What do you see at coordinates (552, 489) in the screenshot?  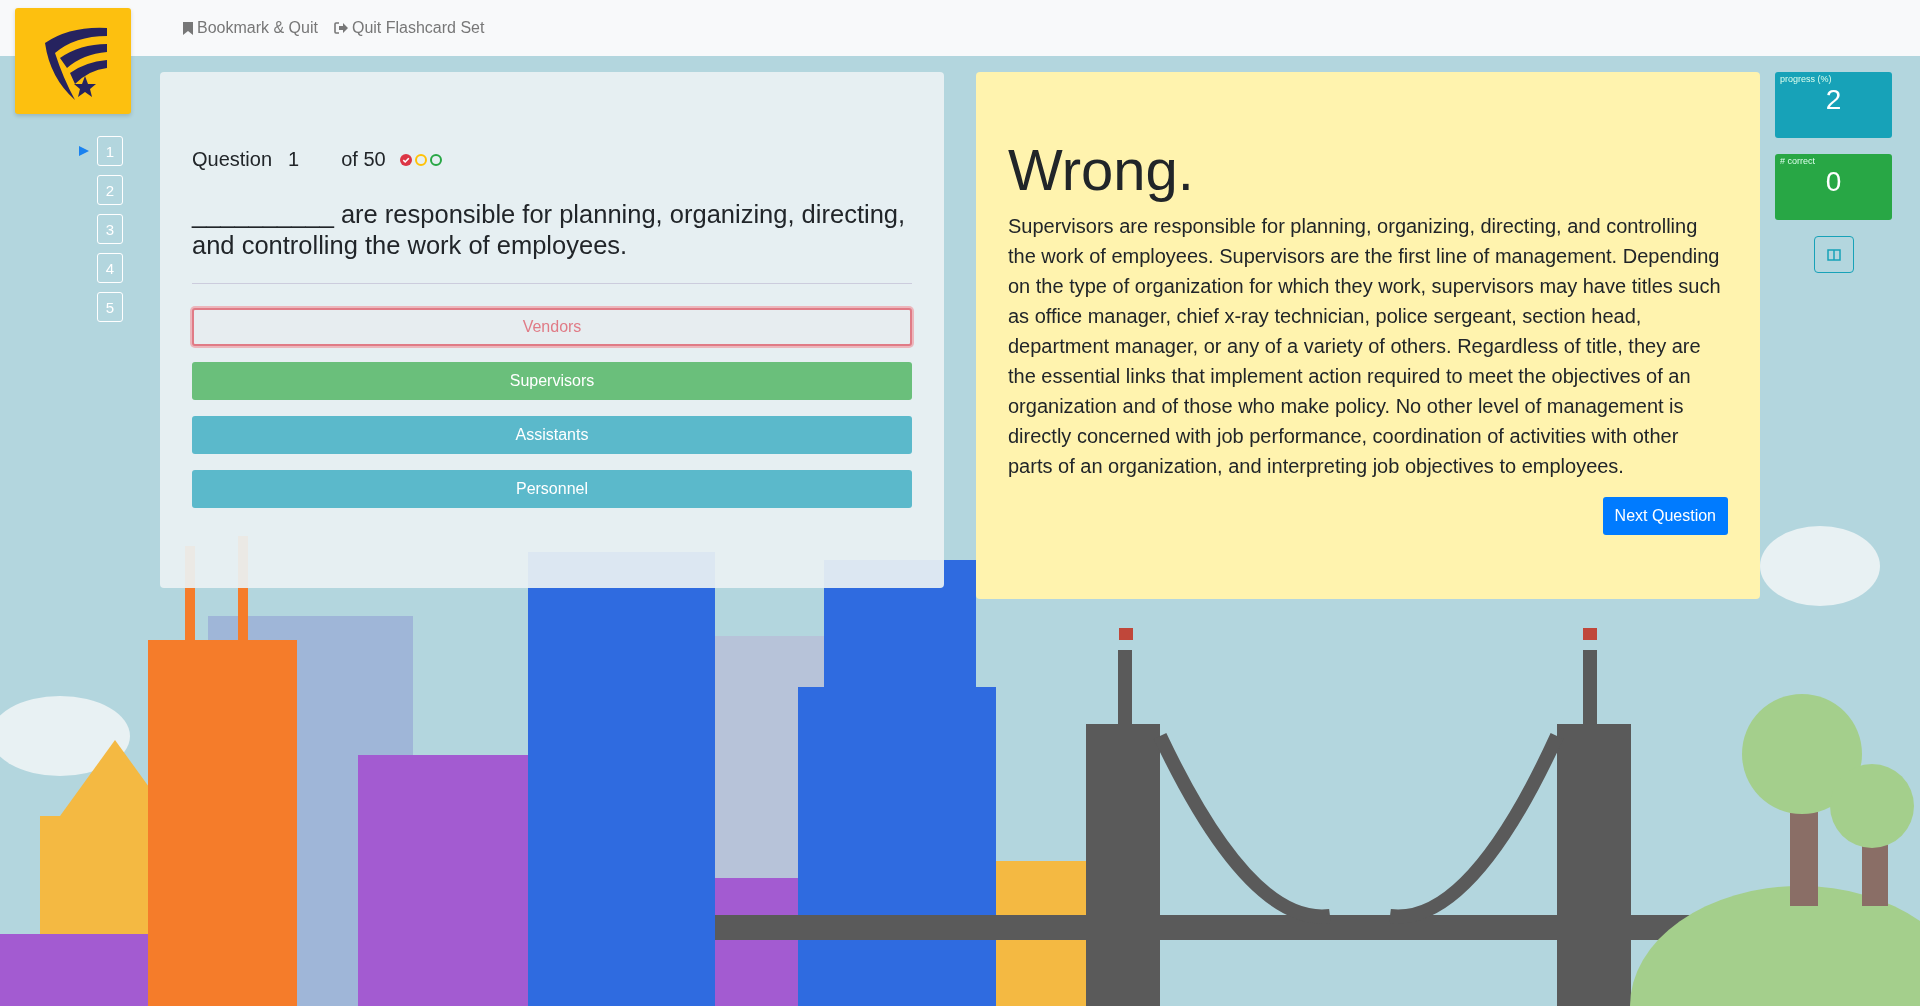 I see `answer-option: Personnel` at bounding box center [552, 489].